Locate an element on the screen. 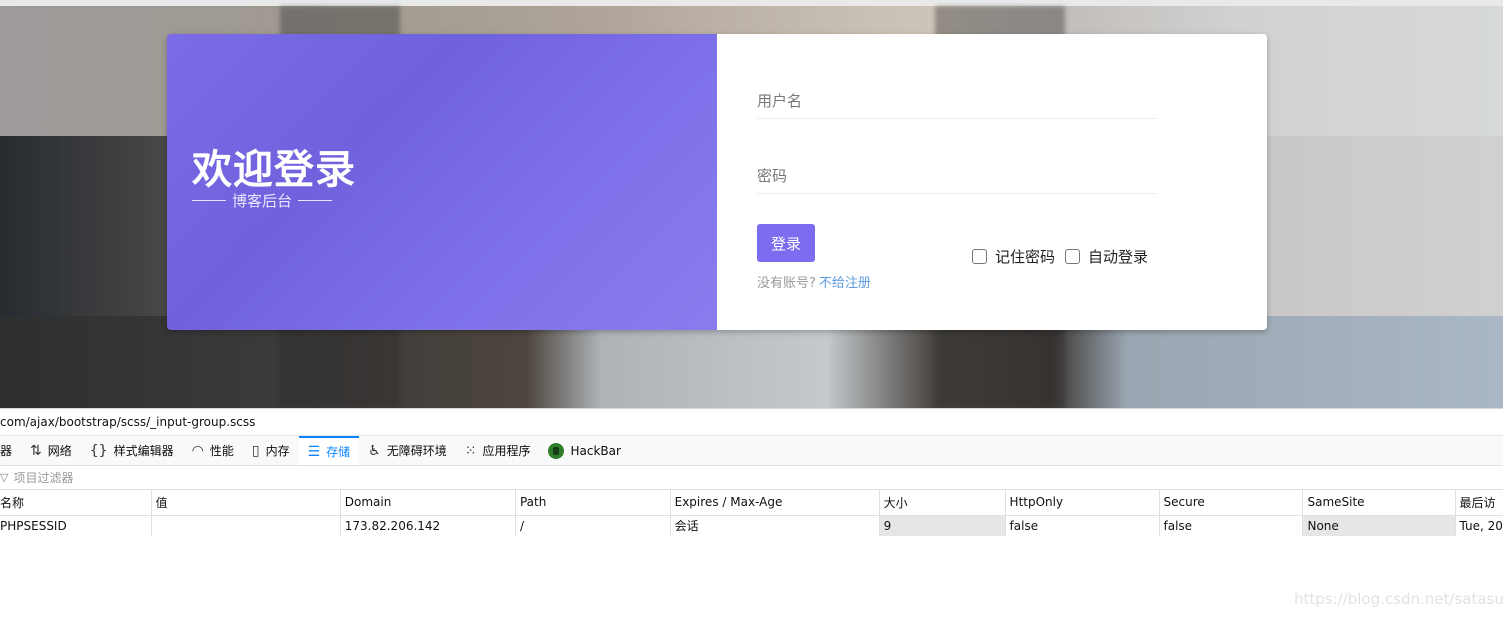 This screenshot has height=617, width=1503. no-account-text: 没有账号? is located at coordinates (786, 283).